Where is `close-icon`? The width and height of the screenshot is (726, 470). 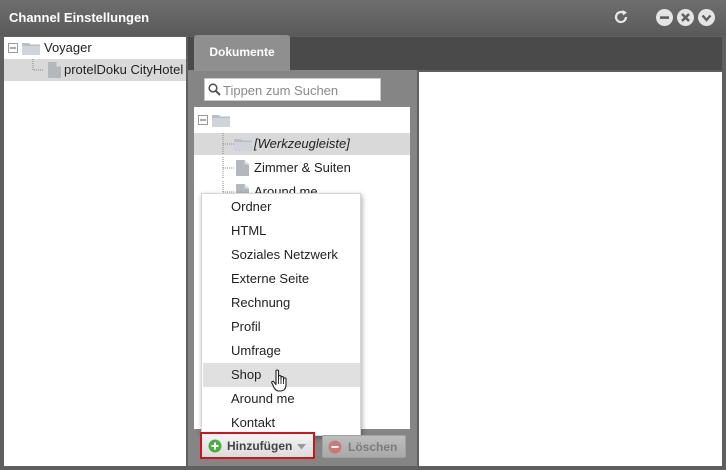 close-icon is located at coordinates (685, 17).